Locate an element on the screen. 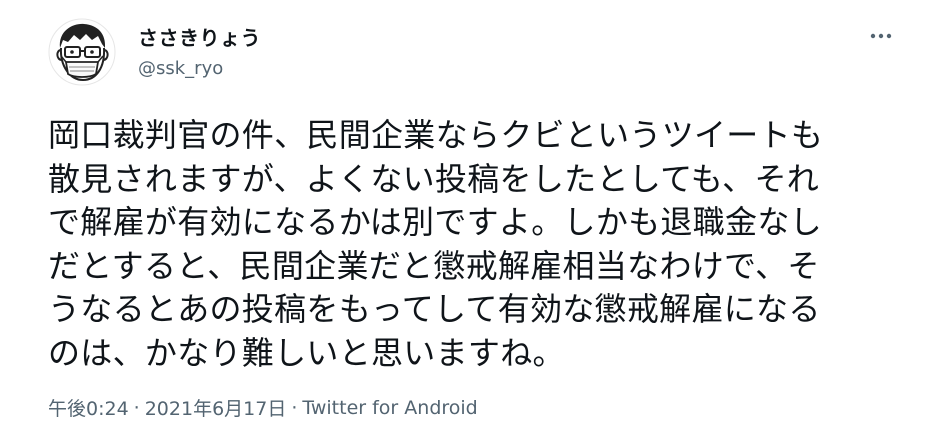 The height and width of the screenshot is (444, 928). user-handle: @ssk_ryo is located at coordinates (180, 68).